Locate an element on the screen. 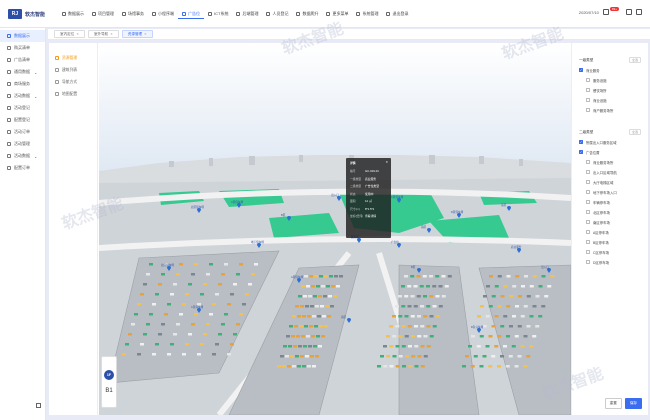 This screenshot has height=420, width=650. filter-option: 北区停车场 is located at coordinates (610, 212).